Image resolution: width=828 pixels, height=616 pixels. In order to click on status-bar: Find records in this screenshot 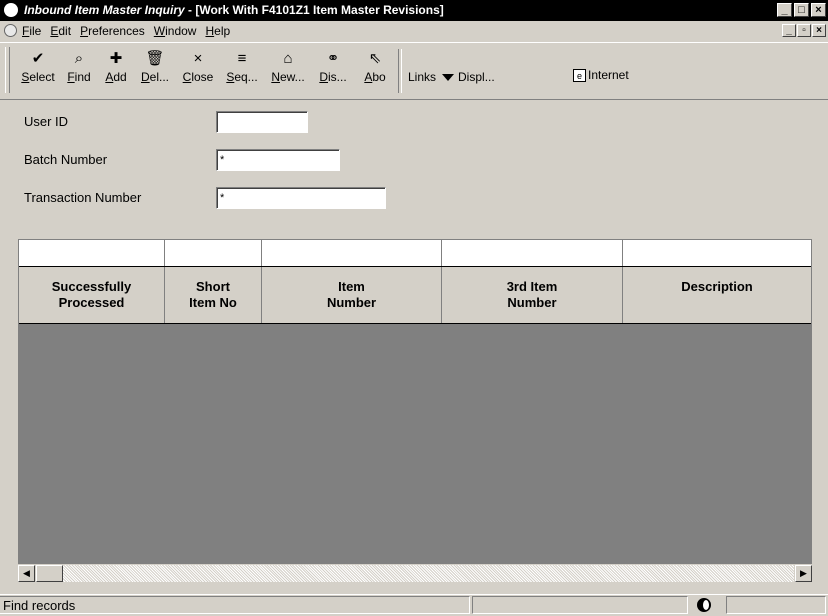, I will do `click(414, 605)`.